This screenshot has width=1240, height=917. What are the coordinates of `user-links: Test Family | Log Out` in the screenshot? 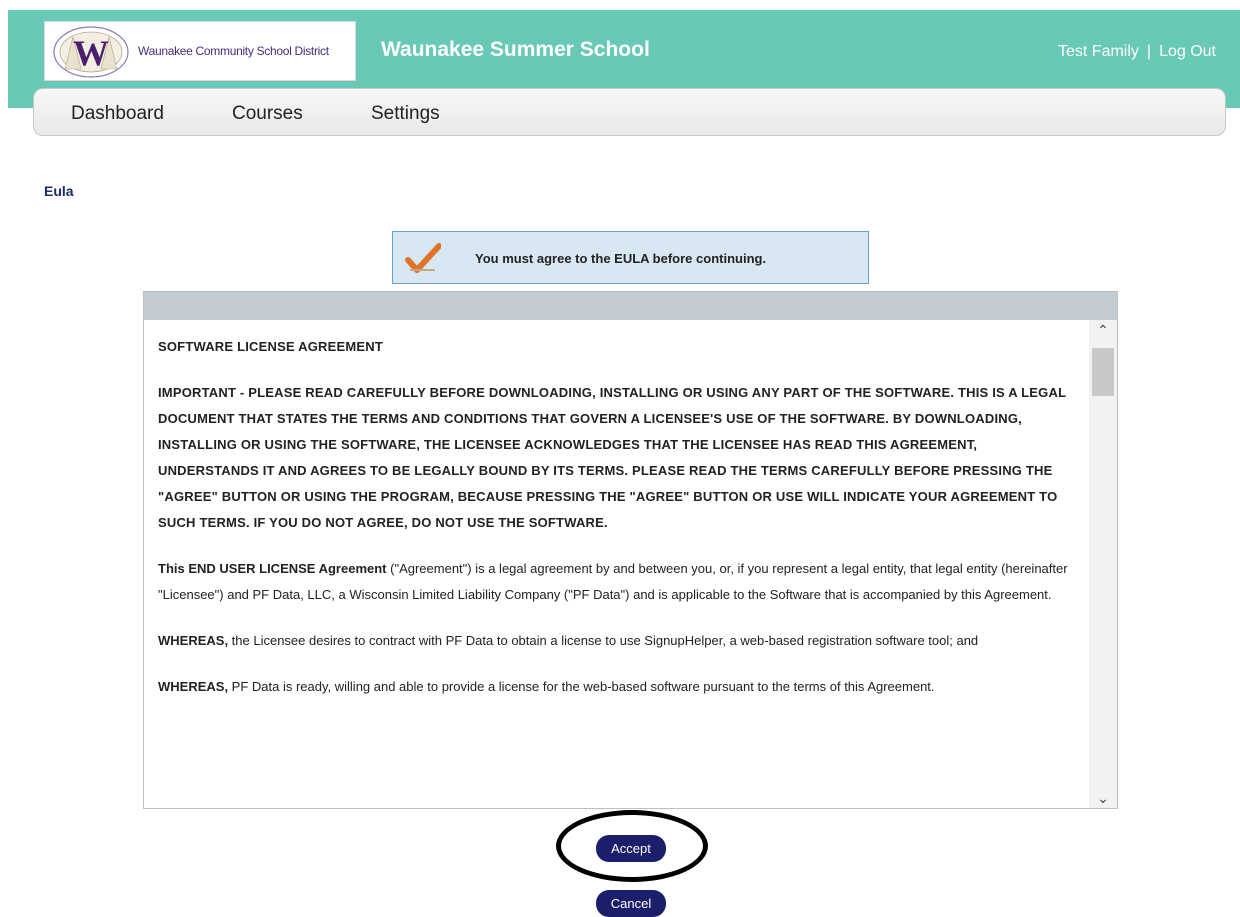 It's located at (1137, 52).